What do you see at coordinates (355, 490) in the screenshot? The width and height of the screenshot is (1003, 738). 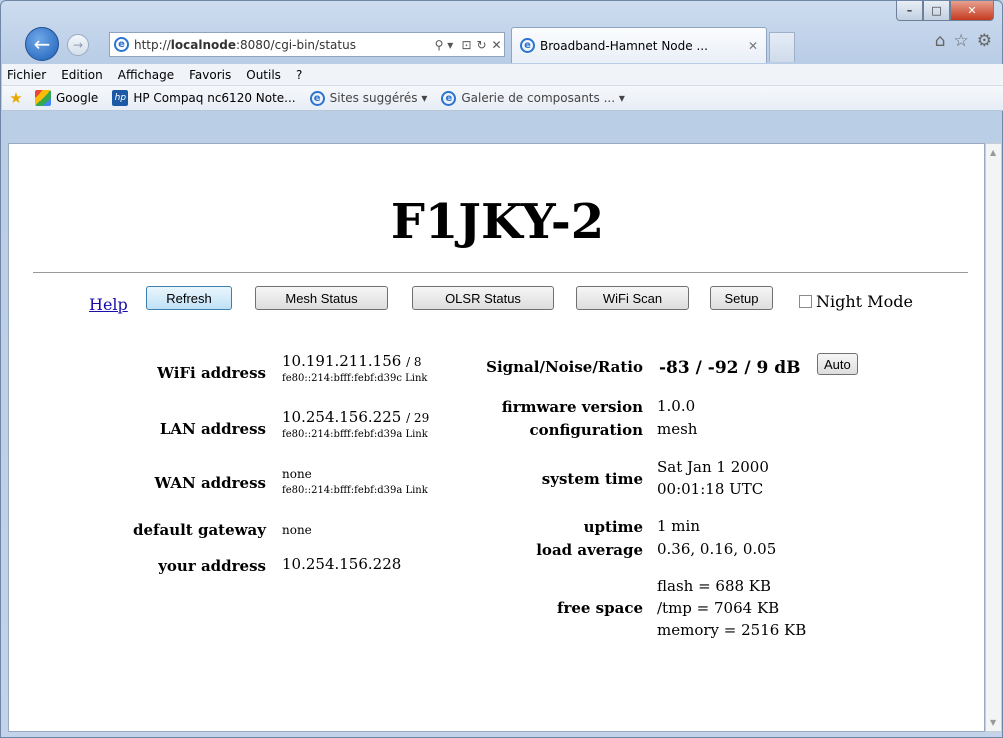 I see `wan-ipv6: fe80::214:bfff:febf:d39a Link` at bounding box center [355, 490].